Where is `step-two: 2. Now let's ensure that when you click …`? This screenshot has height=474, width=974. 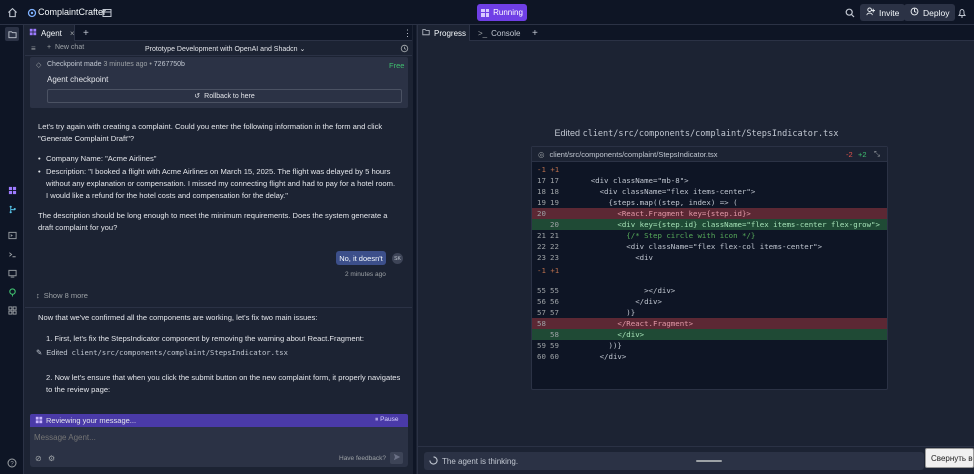 step-two: 2. Now let's ensure that when you click … is located at coordinates (223, 383).